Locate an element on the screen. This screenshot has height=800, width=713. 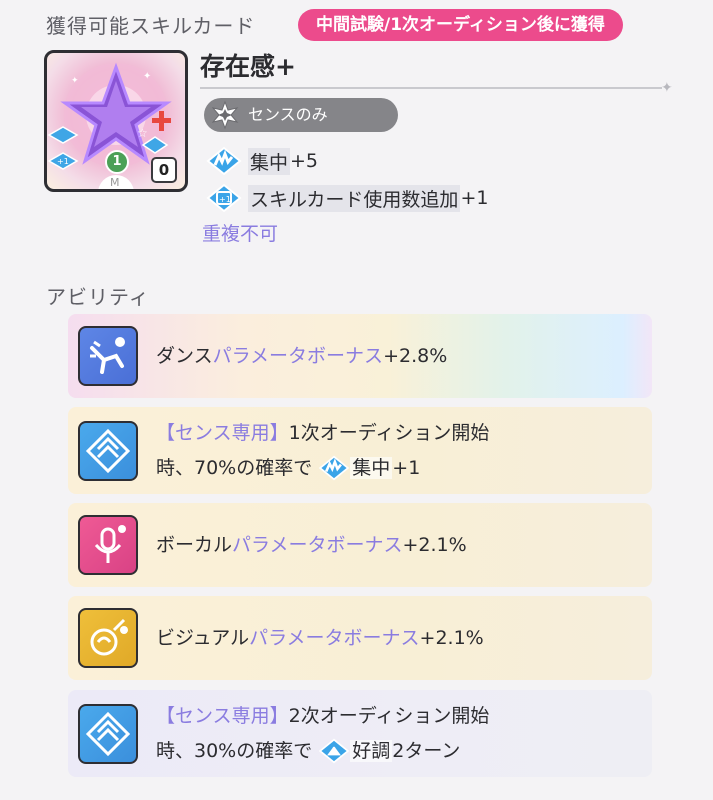
effect-value: +5 is located at coordinates (304, 161).